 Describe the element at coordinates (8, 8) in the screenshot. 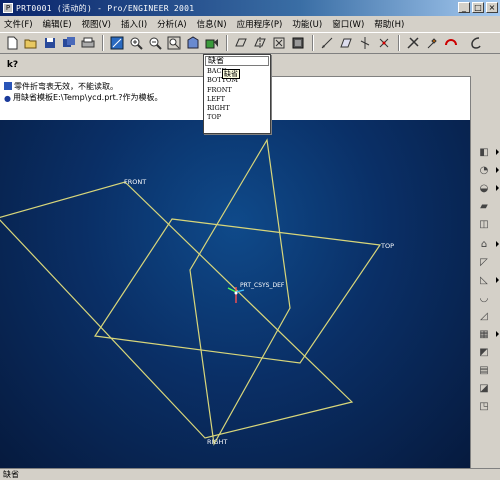

I see `pro-engineer-logo-icon: P` at that location.